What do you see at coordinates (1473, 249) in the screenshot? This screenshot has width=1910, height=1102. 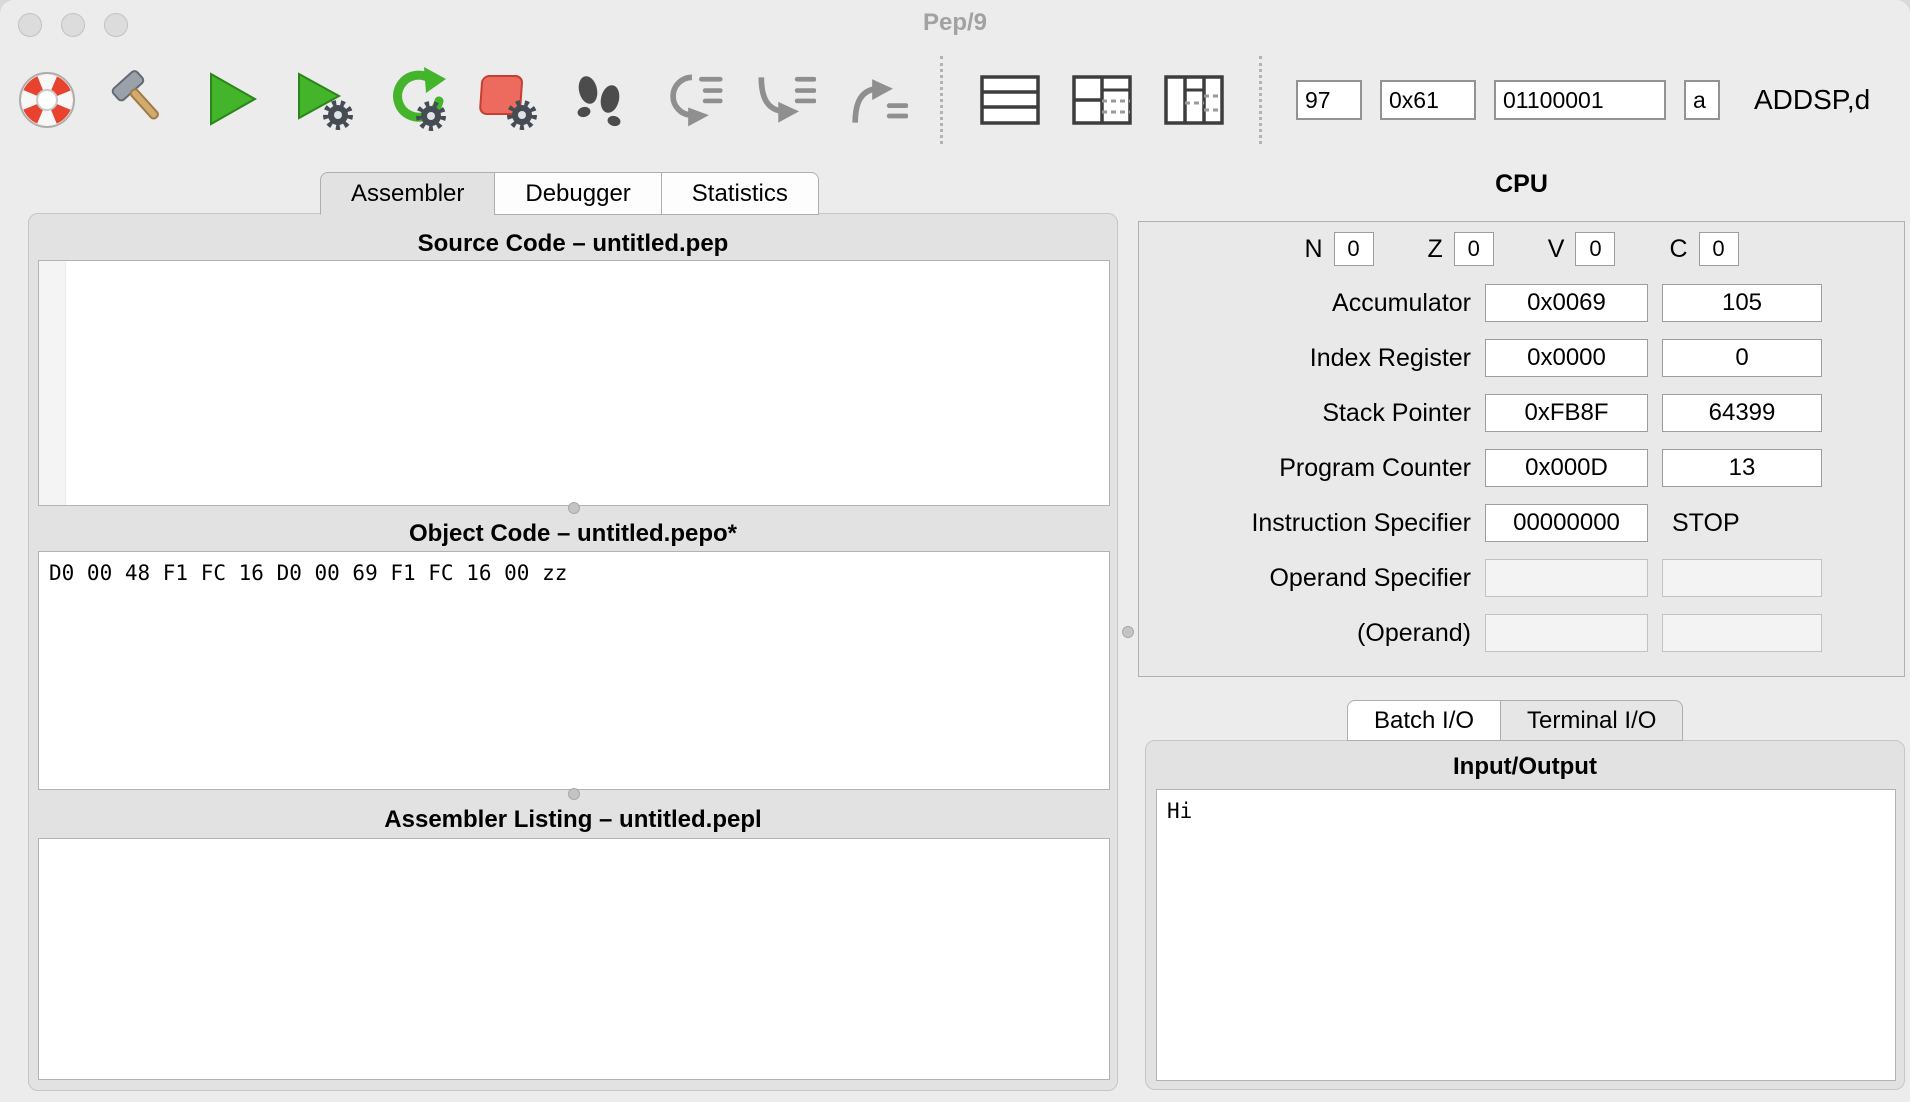 I see `flag-z-value: 0` at bounding box center [1473, 249].